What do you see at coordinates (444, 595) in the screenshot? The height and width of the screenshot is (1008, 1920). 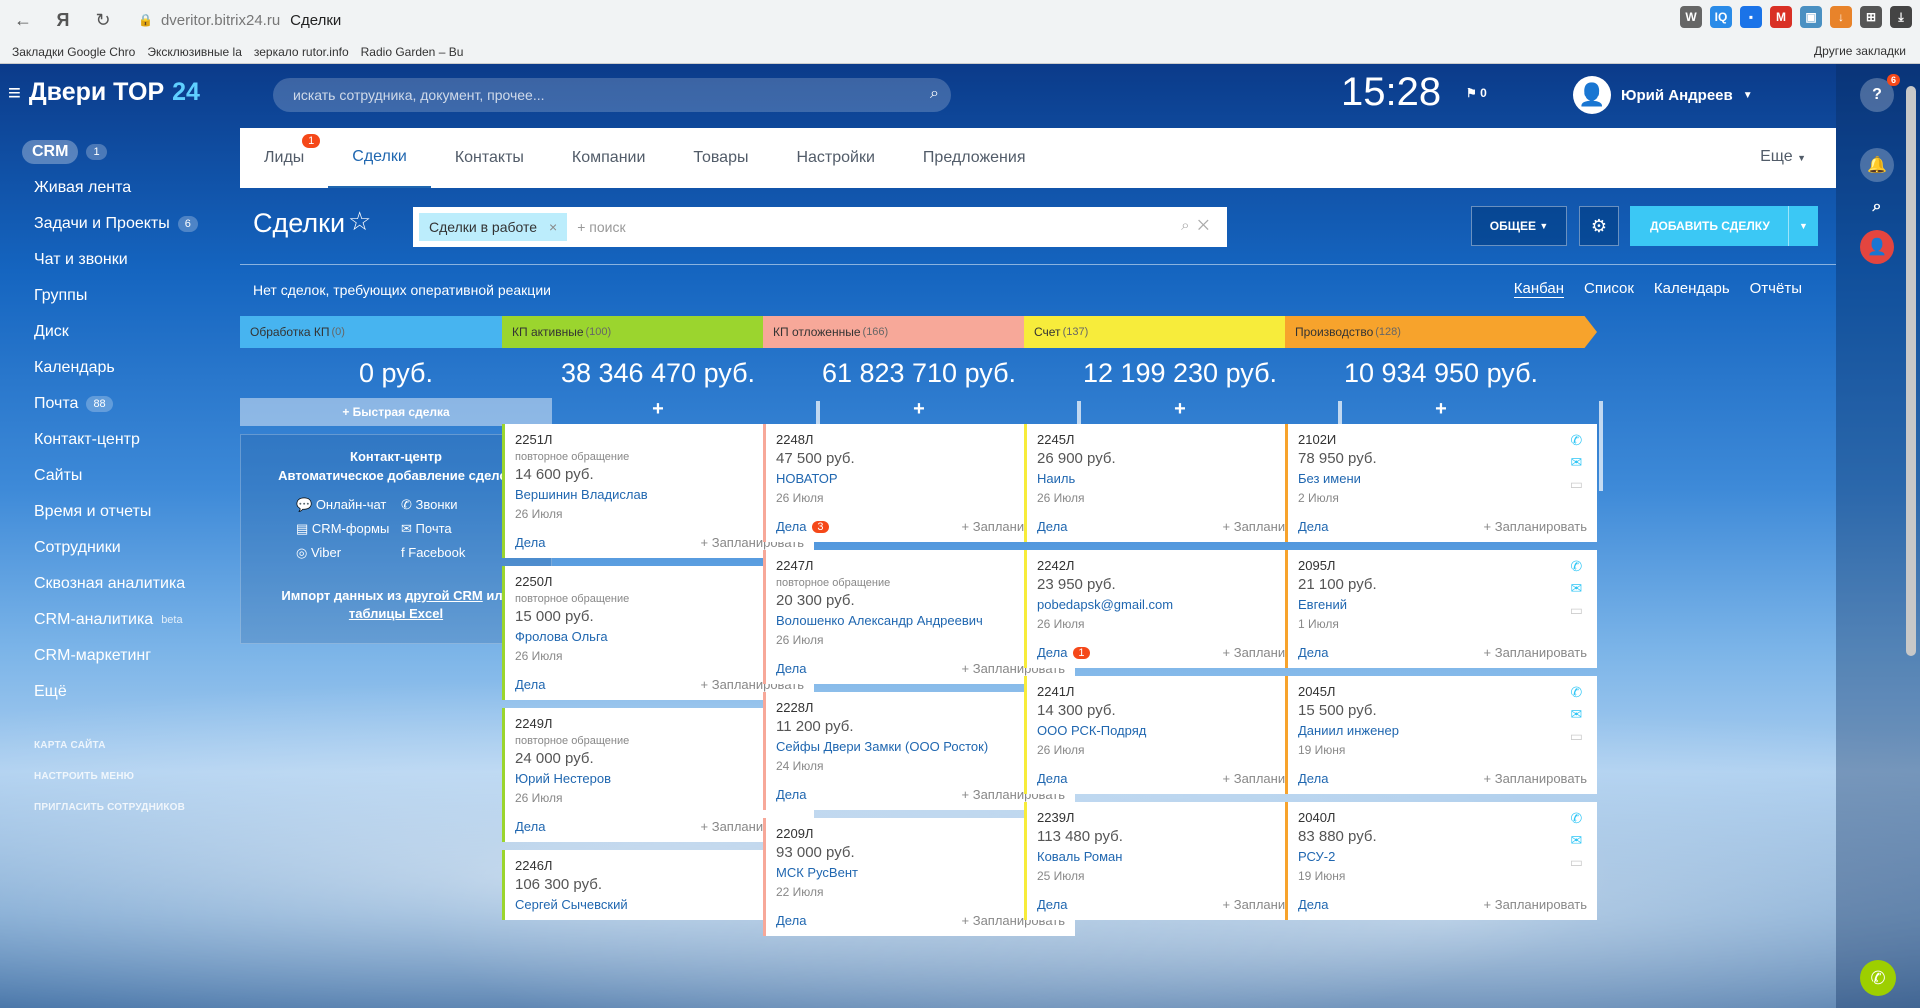 I see `cc-import-link-crm: другой CRM` at bounding box center [444, 595].